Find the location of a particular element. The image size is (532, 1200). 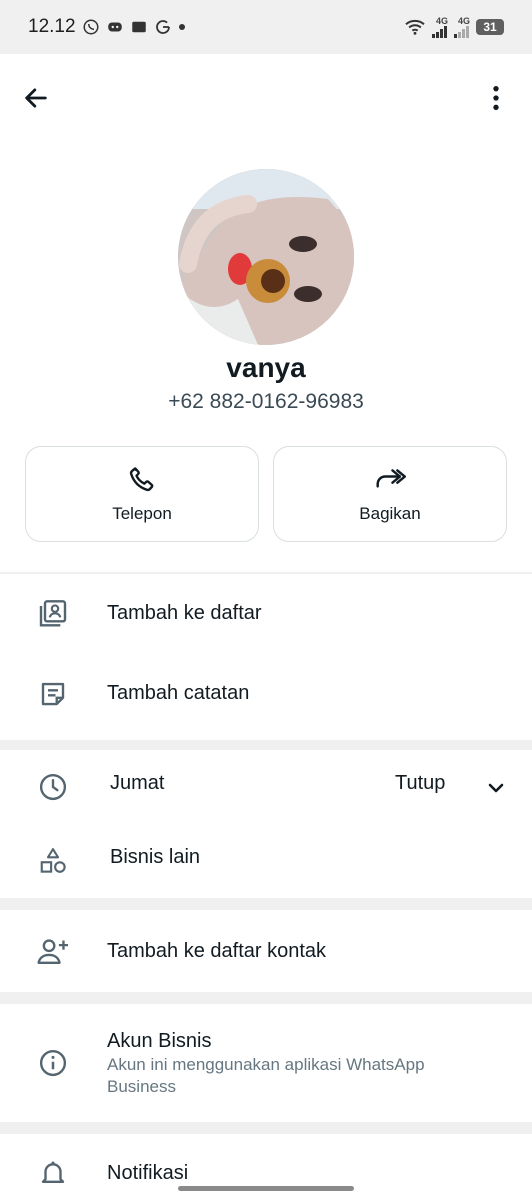

network-4g-label-1: 4G is located at coordinates (441, 21).